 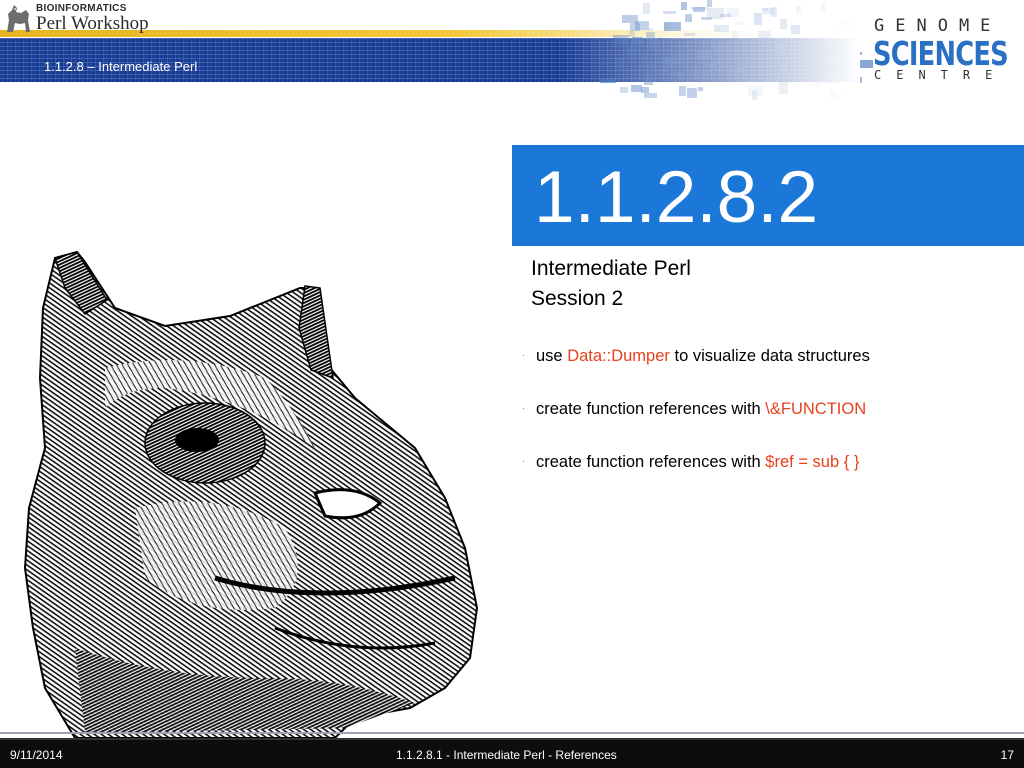 I want to click on header-fade, so click(x=710, y=50).